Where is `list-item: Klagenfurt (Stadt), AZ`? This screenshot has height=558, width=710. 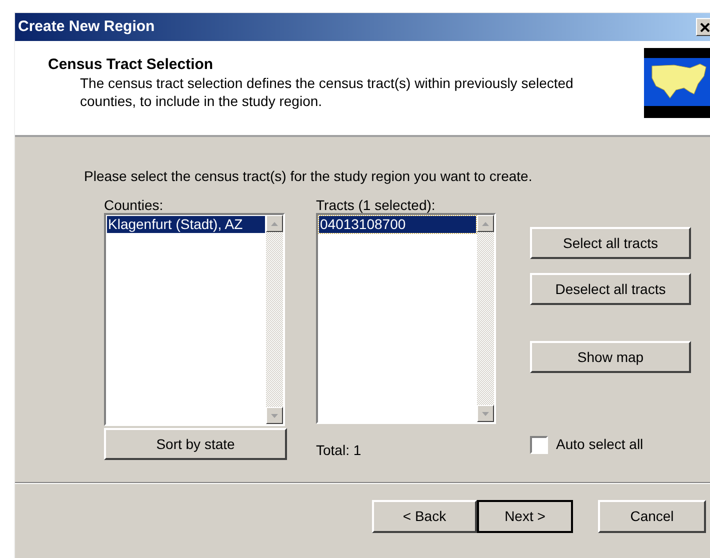
list-item: Klagenfurt (Stadt), AZ is located at coordinates (186, 224).